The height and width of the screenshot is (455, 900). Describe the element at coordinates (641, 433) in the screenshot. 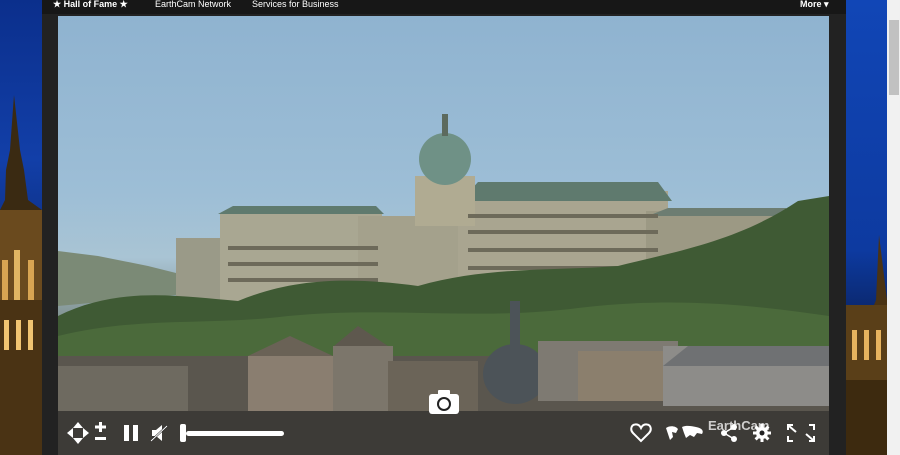

I see `heart-icon` at that location.